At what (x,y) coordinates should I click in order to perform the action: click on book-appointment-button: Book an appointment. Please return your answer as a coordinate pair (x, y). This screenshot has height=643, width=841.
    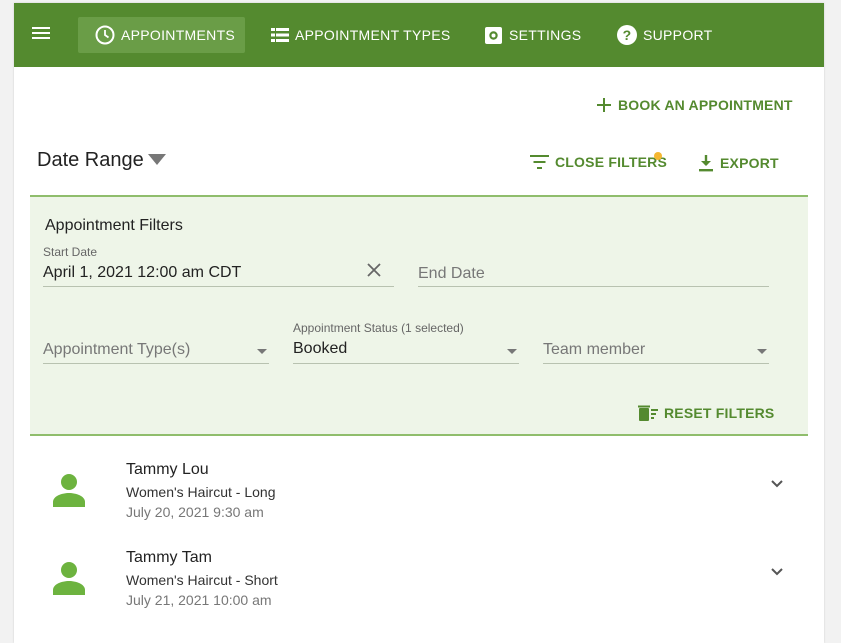
    Looking at the image, I should click on (694, 105).